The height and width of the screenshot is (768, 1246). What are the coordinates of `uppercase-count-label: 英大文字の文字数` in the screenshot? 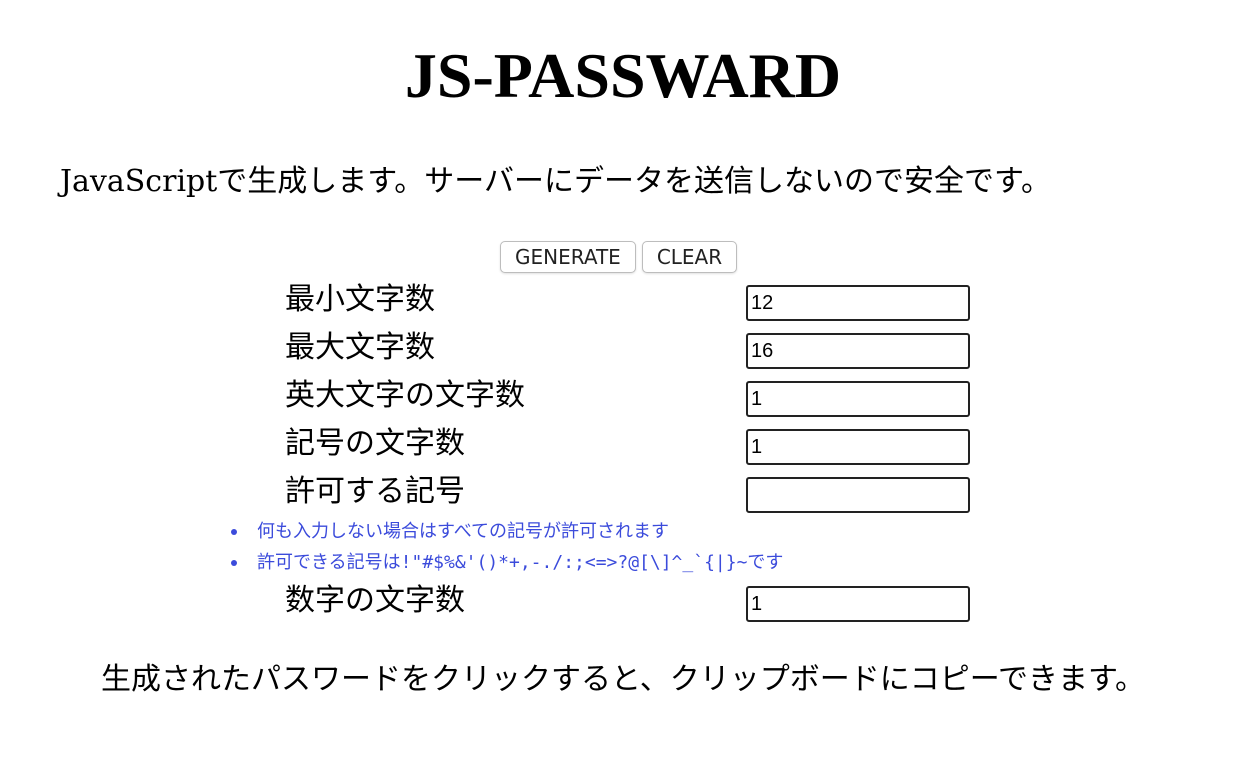 It's located at (405, 395).